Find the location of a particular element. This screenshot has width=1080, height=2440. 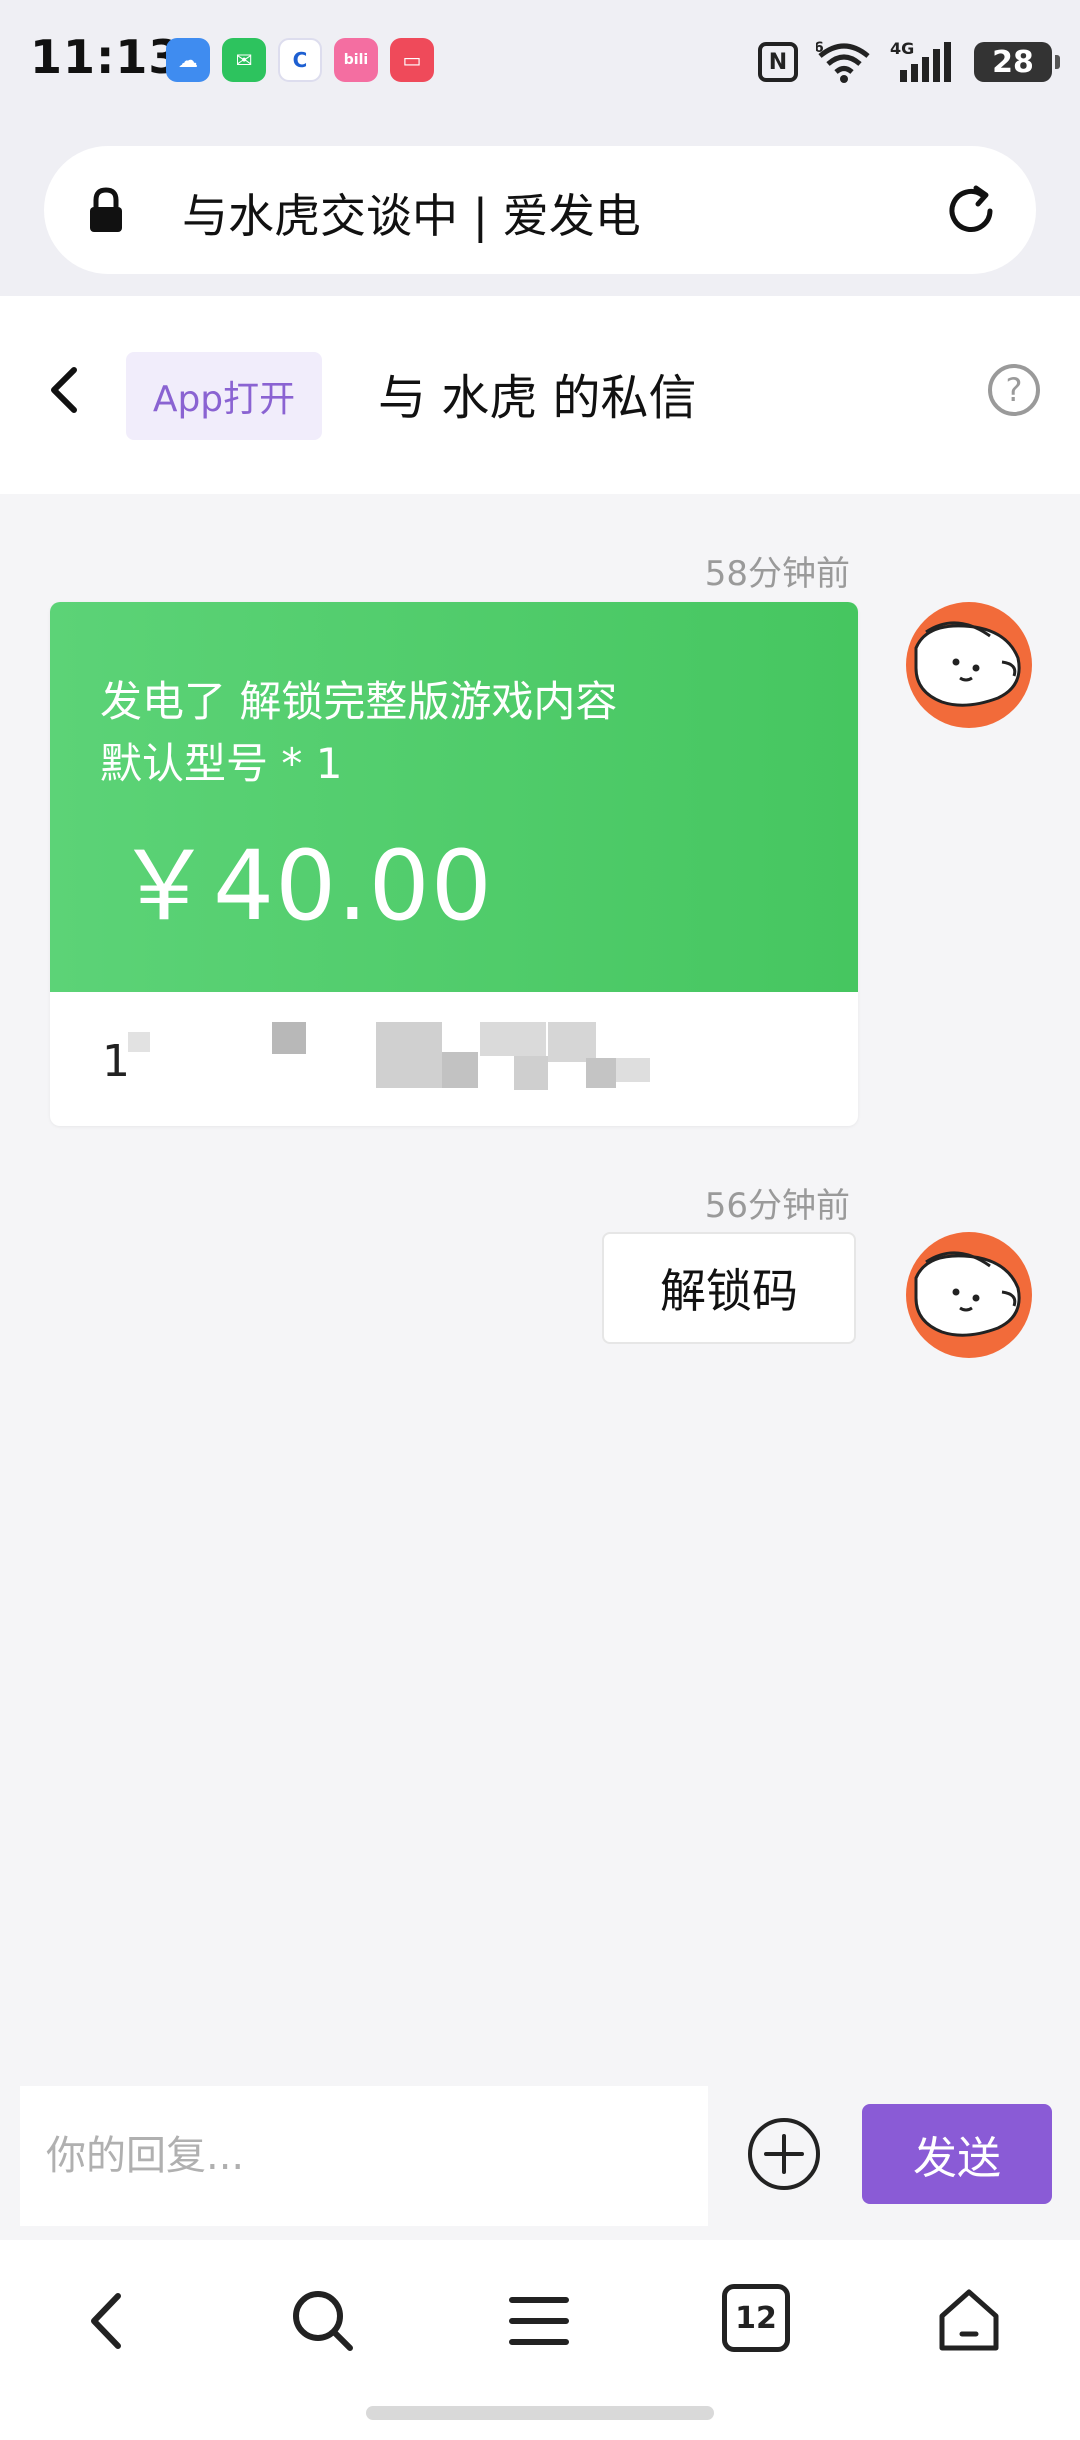

nfc-icon: N is located at coordinates (778, 62).